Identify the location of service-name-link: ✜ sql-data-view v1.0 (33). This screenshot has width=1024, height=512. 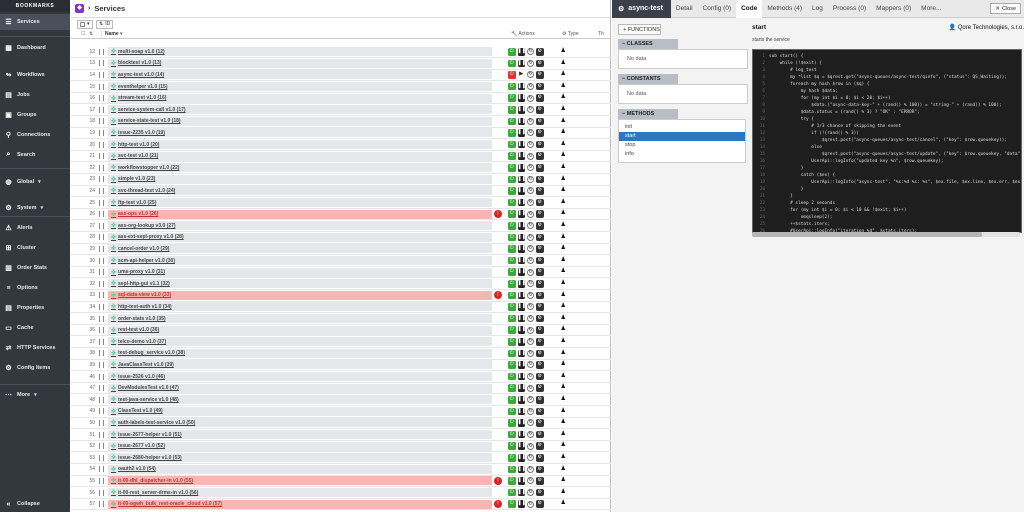
(300, 295).